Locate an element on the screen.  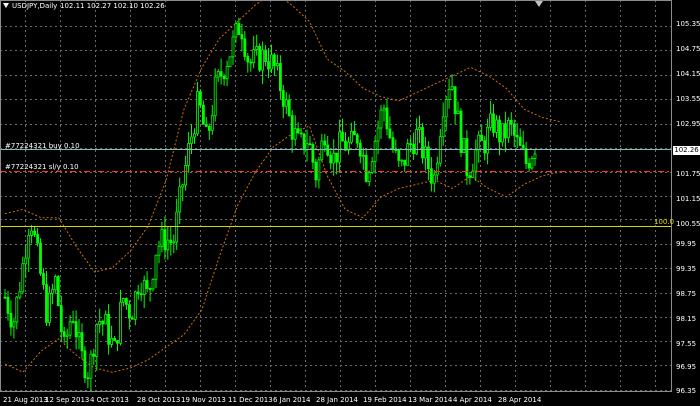
time-tick-label: 13 Mar 2014 is located at coordinates (430, 400).